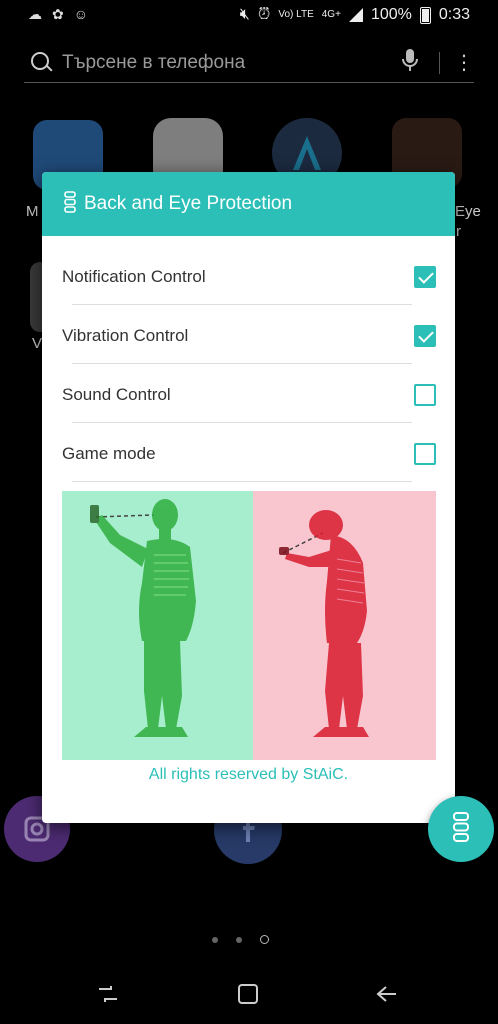 The width and height of the screenshot is (498, 1024). I want to click on bad-posture-panel, so click(344, 625).